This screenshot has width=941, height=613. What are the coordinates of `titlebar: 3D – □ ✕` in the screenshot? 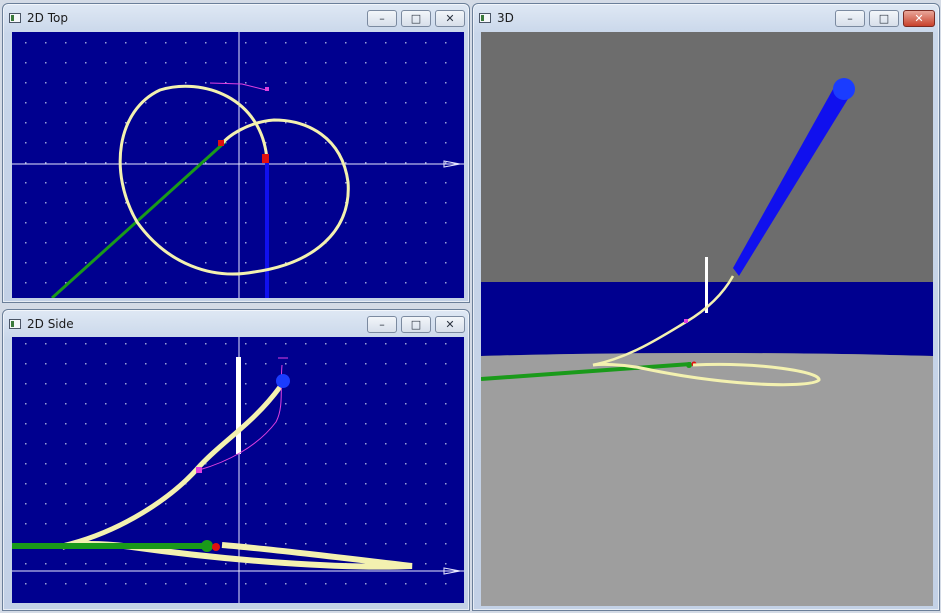 It's located at (706, 18).